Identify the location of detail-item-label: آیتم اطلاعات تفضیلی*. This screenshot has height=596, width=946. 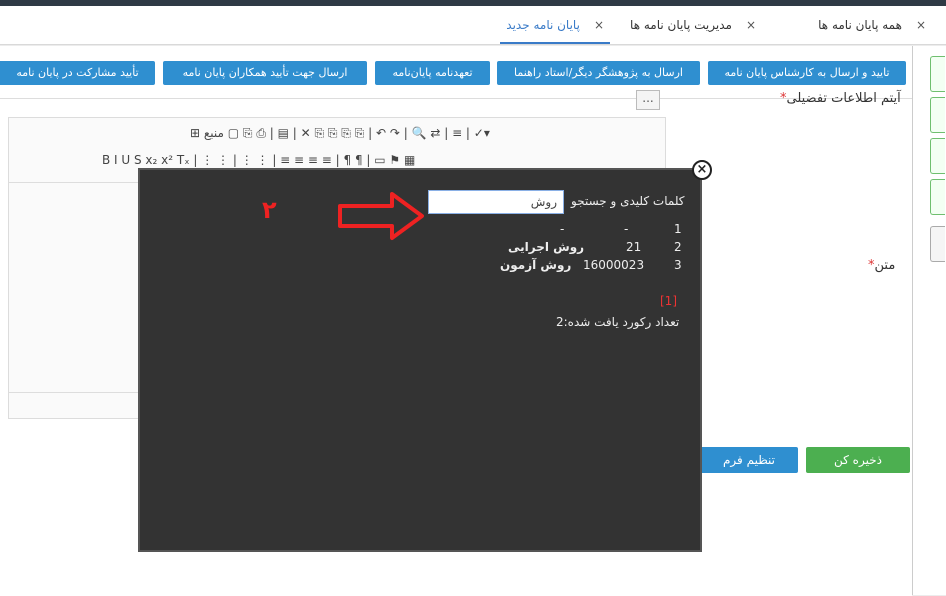
(840, 98).